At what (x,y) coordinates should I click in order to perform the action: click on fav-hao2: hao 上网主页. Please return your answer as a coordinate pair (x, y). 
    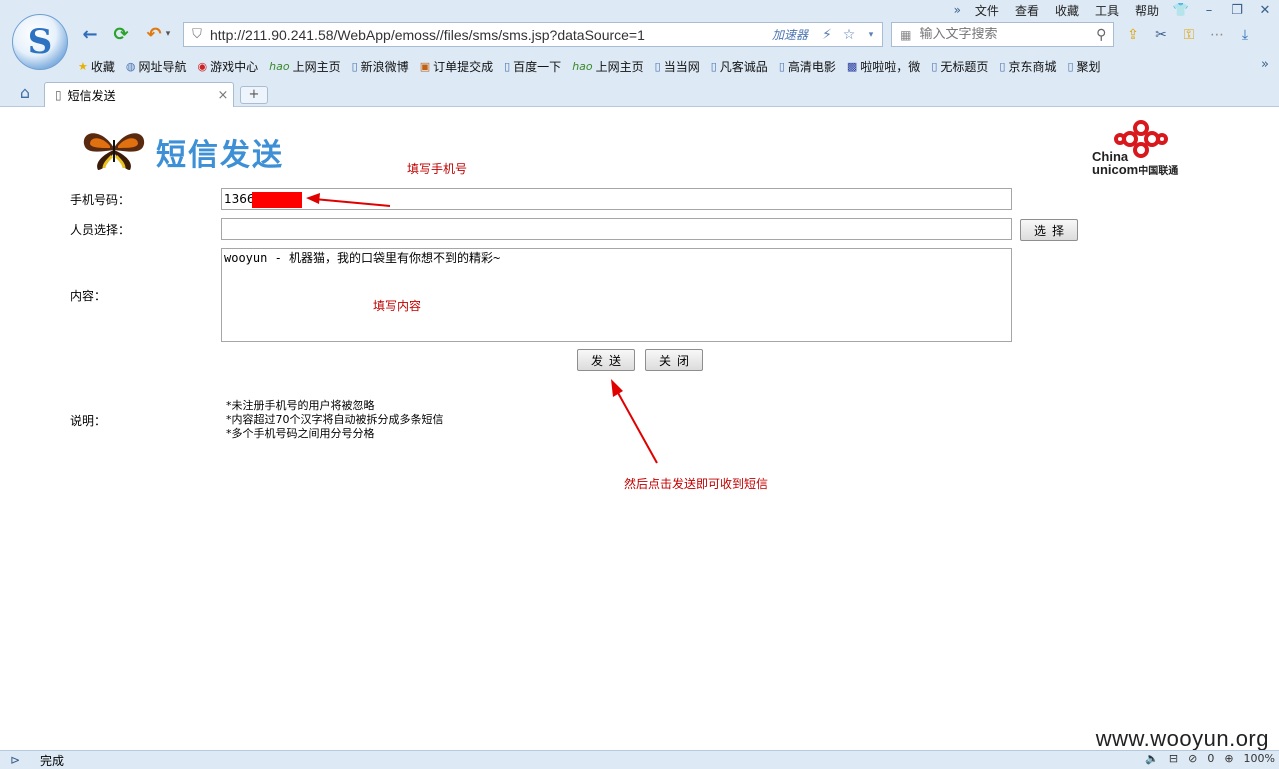
    Looking at the image, I should click on (607, 66).